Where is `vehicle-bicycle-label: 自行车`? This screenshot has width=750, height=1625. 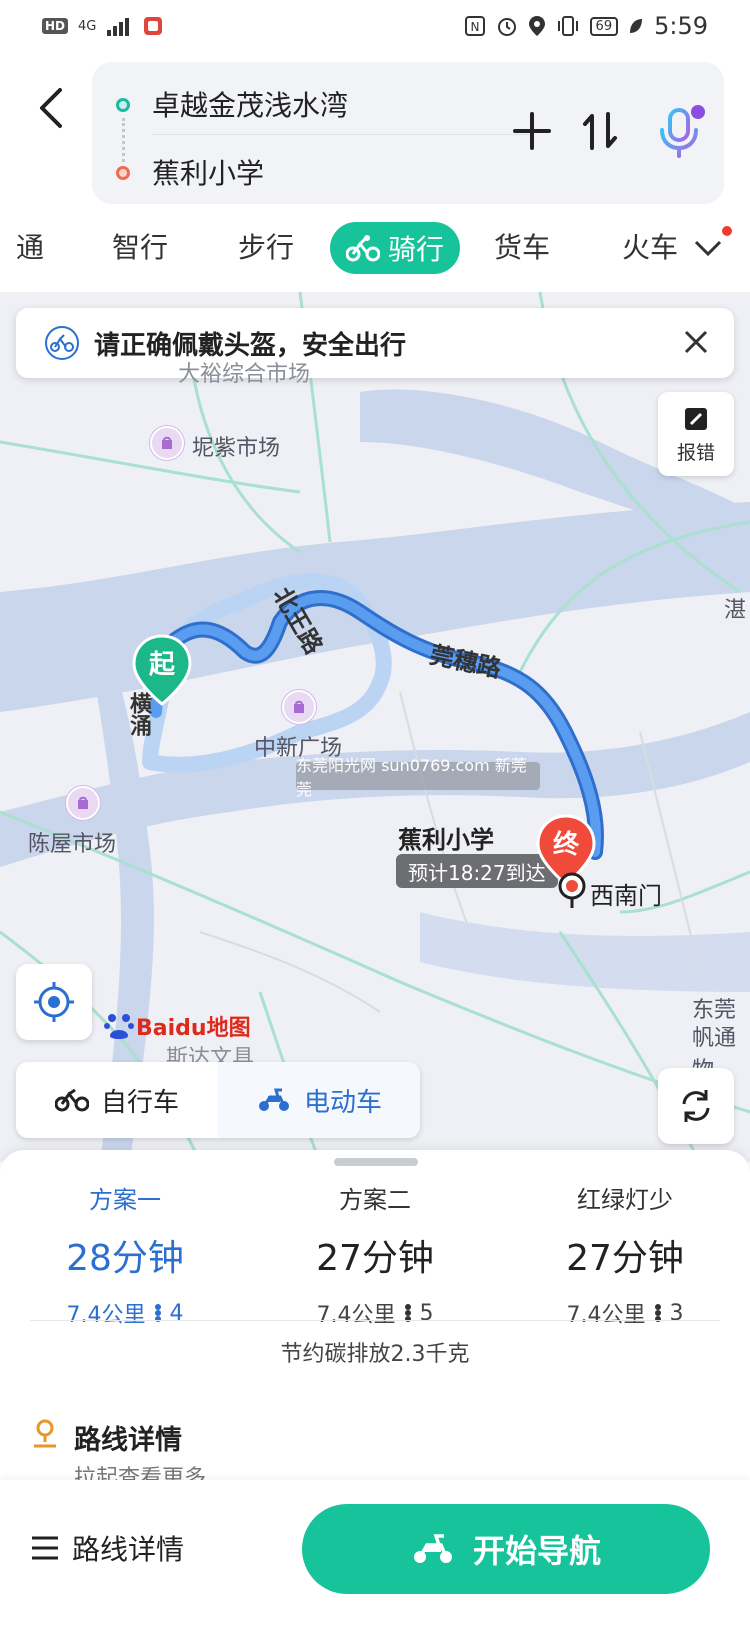
vehicle-bicycle-label: 自行车 is located at coordinates (139, 1102).